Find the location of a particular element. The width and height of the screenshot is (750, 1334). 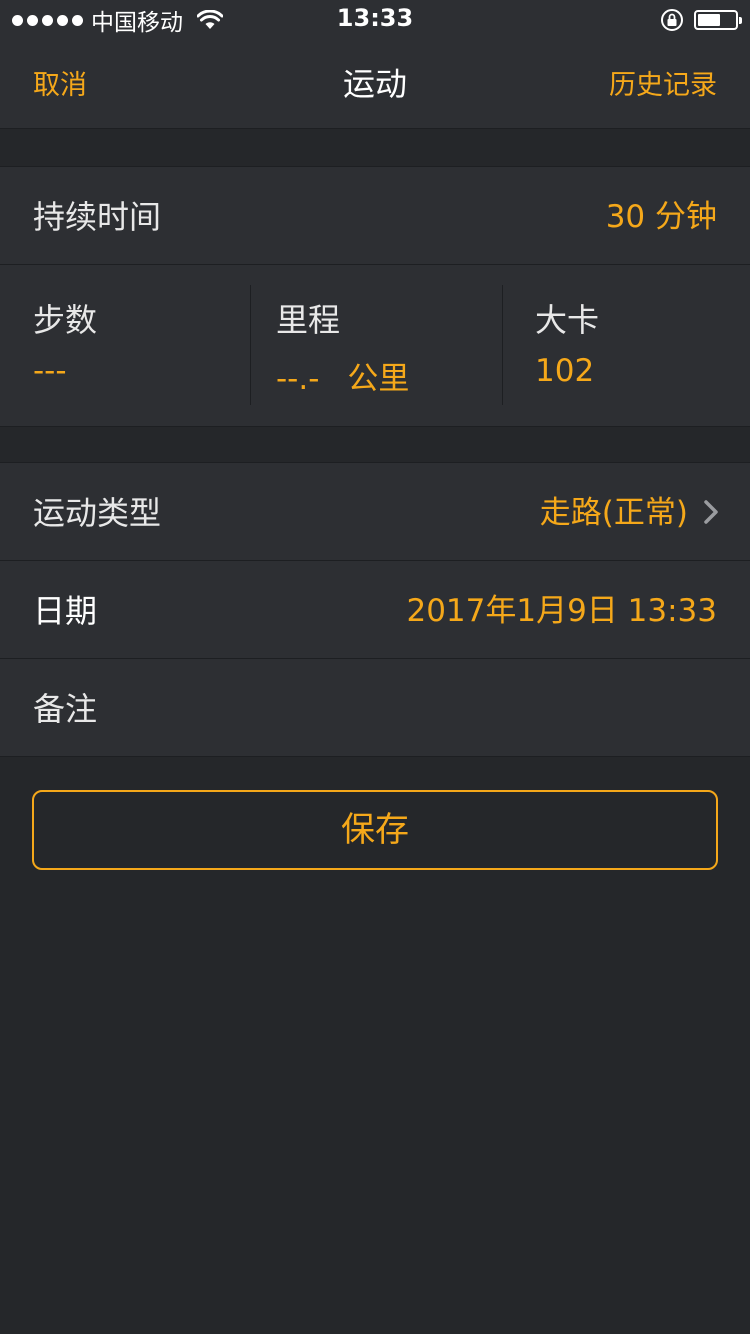

duration-value: 30 分钟 is located at coordinates (661, 217).